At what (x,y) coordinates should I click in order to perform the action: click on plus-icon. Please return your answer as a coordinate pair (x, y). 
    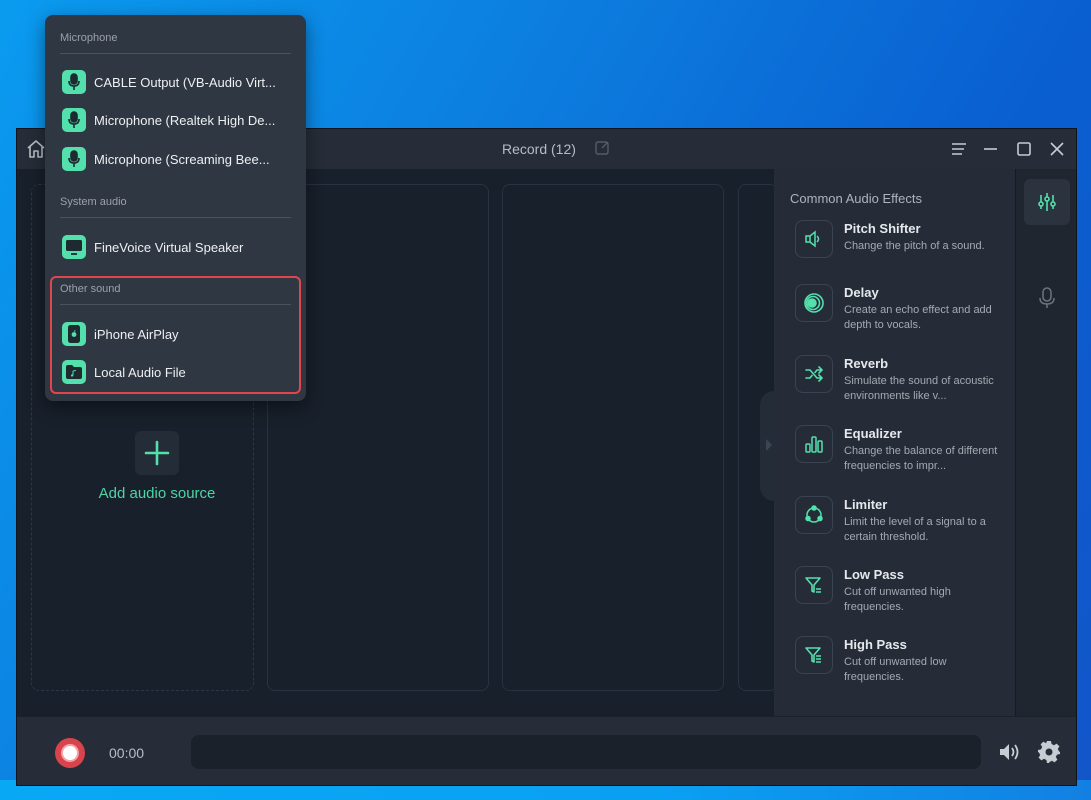
    Looking at the image, I should click on (157, 453).